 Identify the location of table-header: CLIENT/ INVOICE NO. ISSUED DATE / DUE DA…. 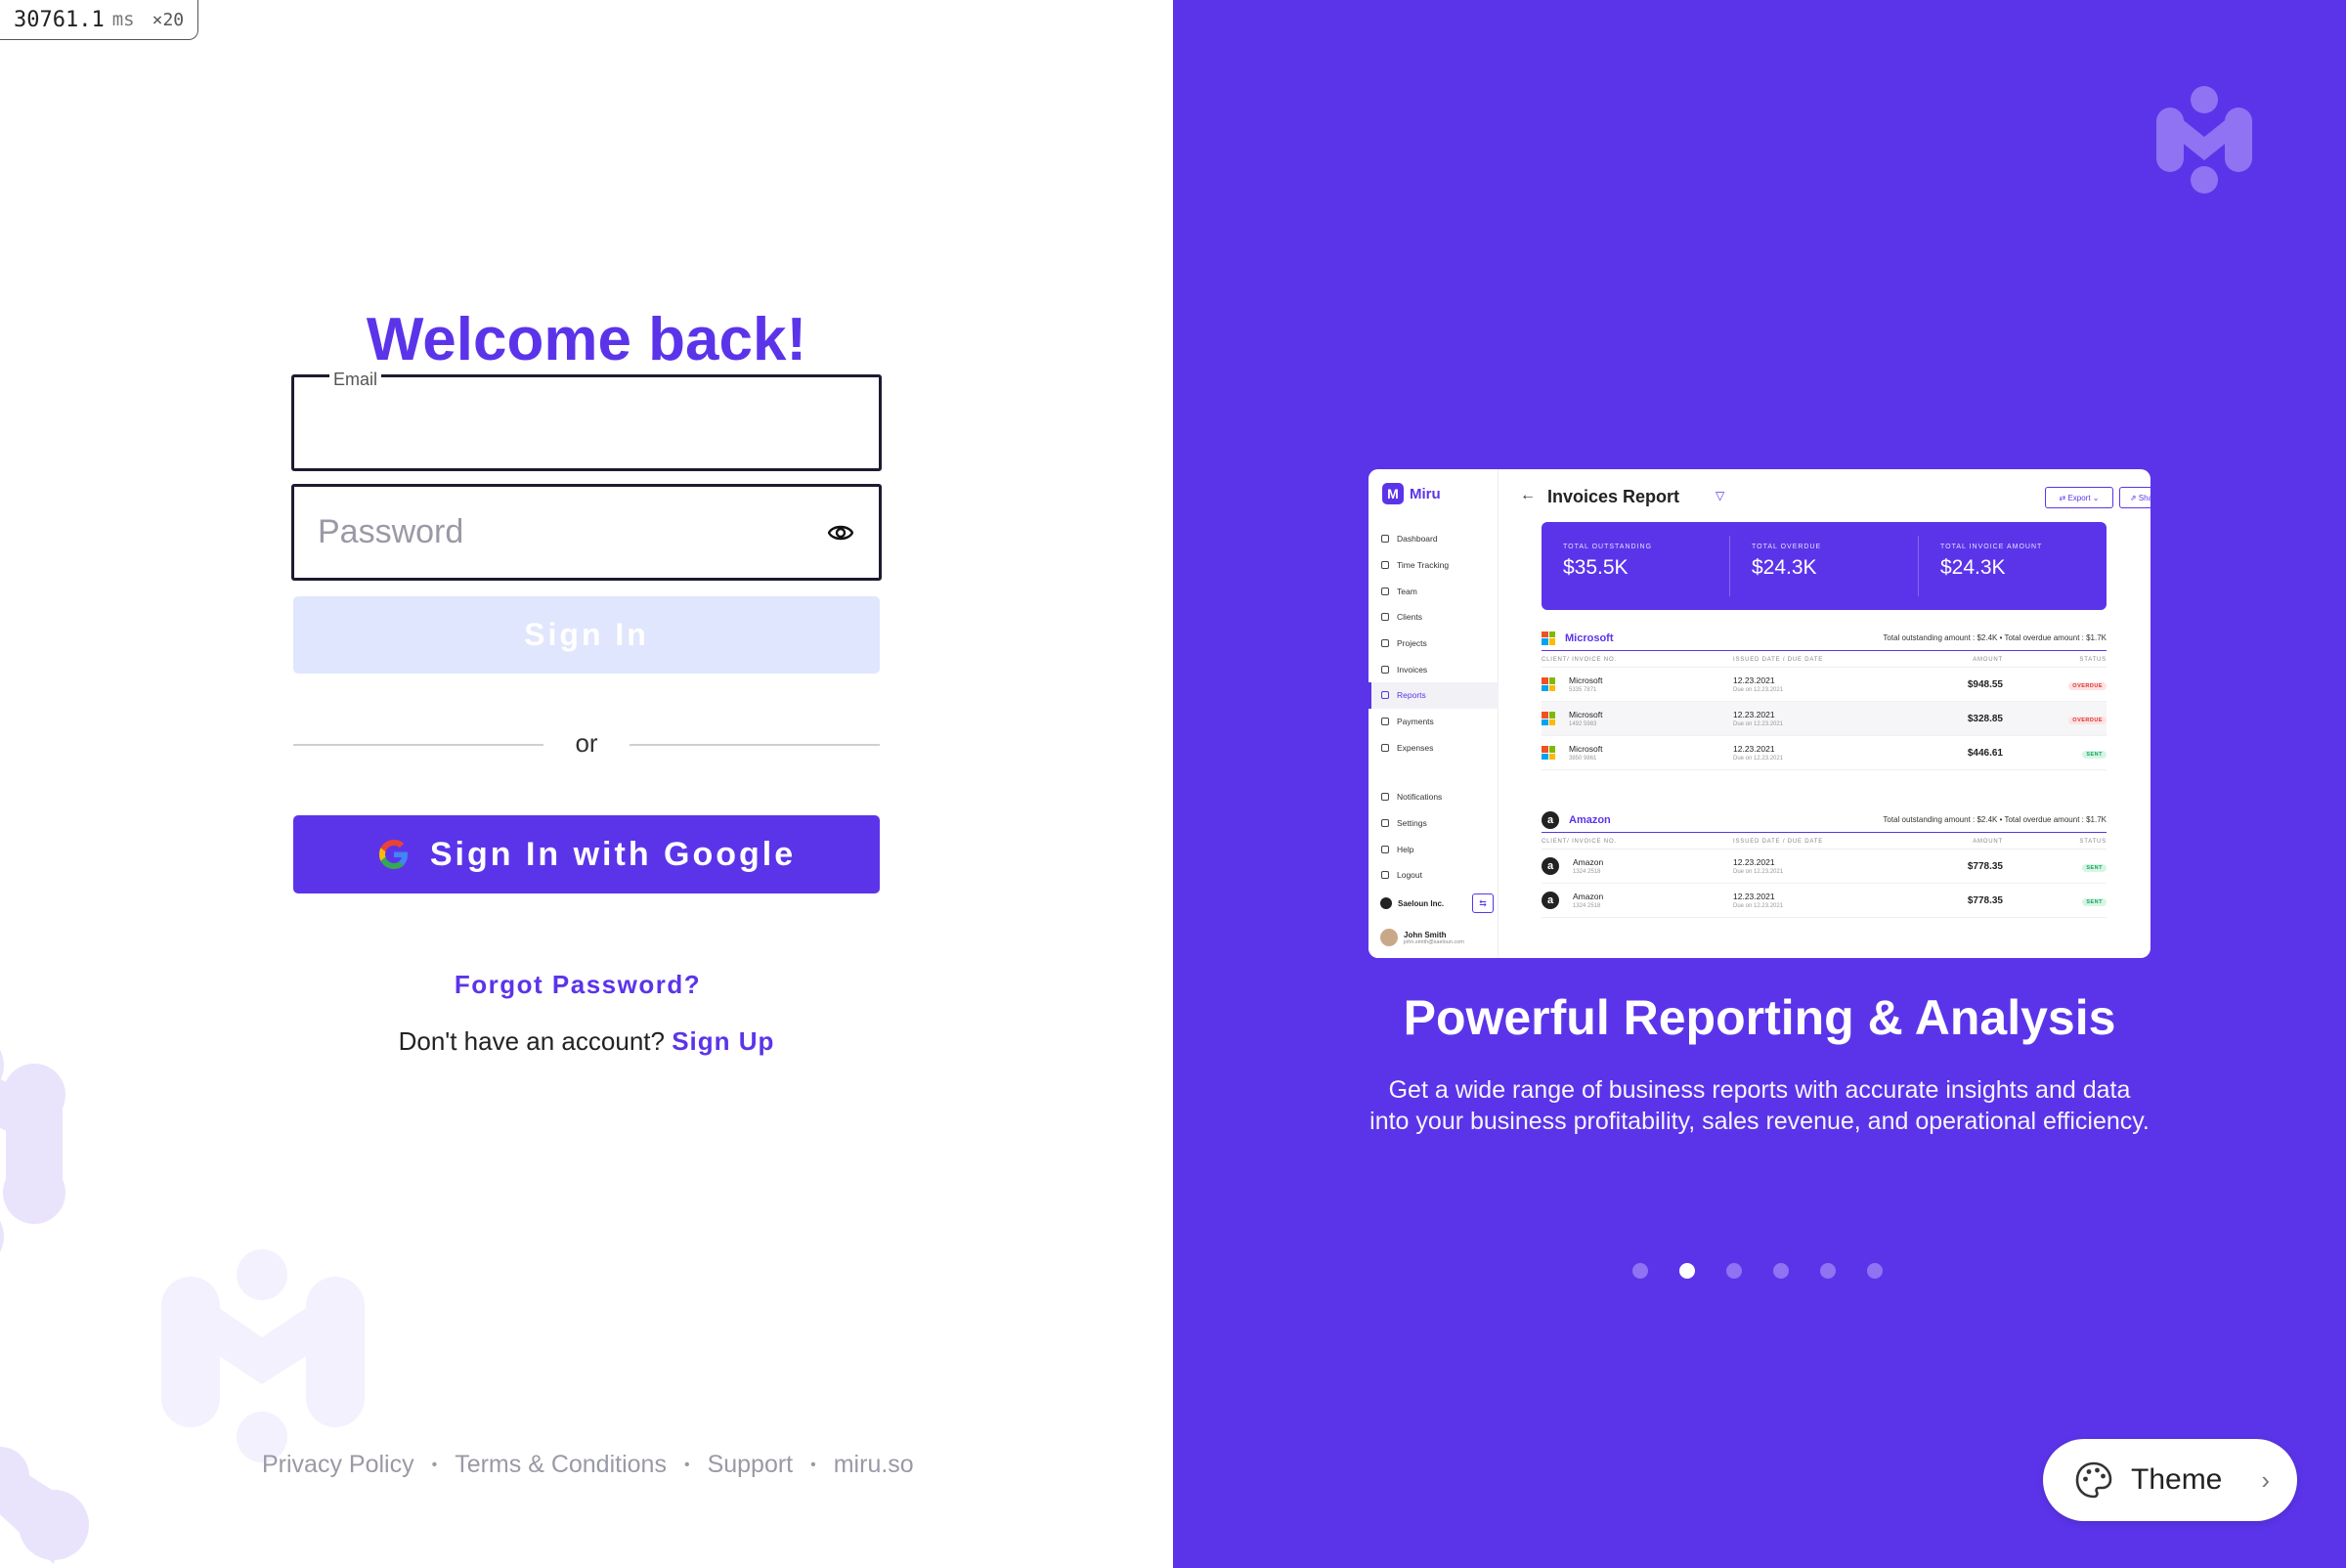
(1825, 841).